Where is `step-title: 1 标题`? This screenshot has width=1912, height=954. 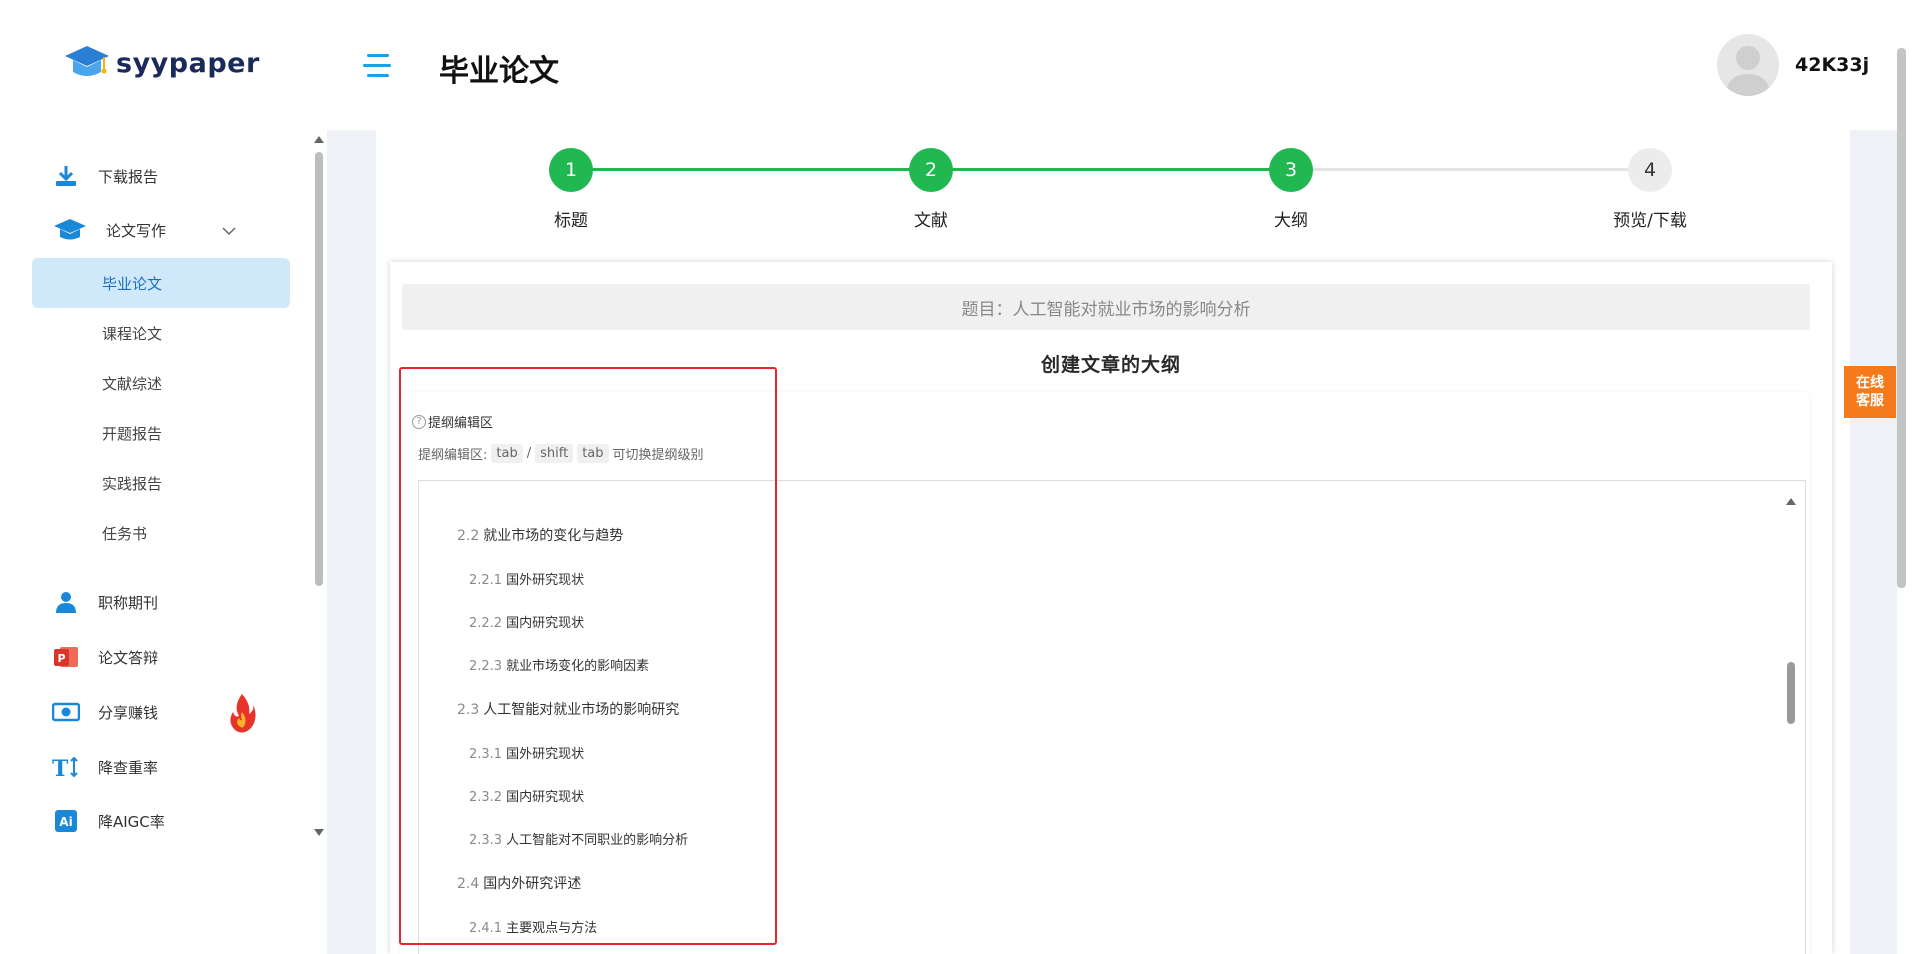
step-title: 1 标题 is located at coordinates (571, 189).